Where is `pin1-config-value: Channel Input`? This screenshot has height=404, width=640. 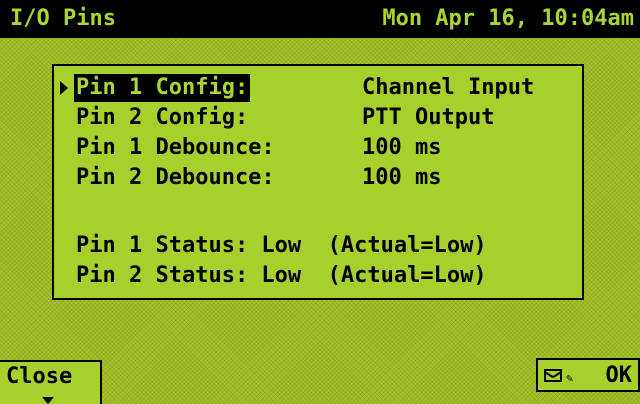
pin1-config-value: Channel Input is located at coordinates (448, 87).